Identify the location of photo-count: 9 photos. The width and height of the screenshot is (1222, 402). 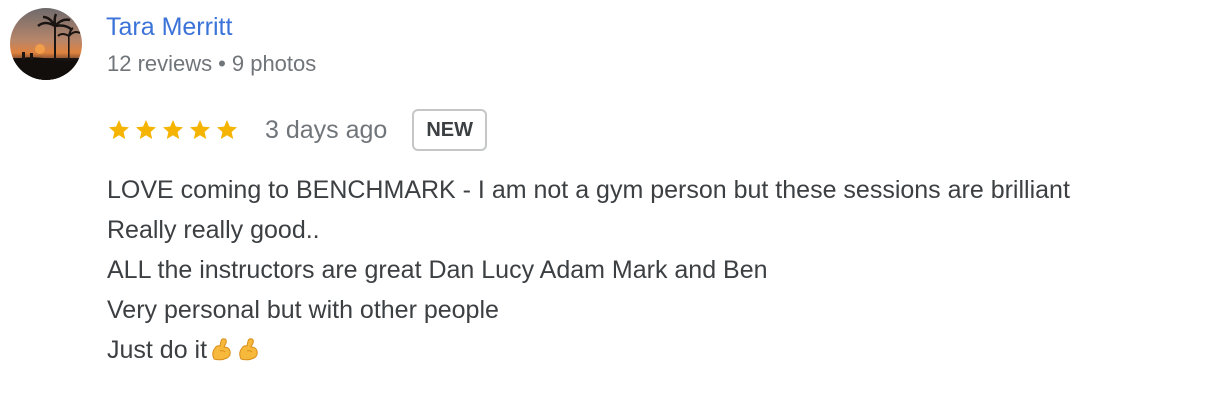
(274, 63).